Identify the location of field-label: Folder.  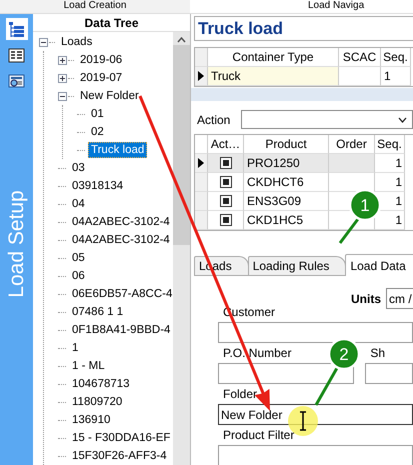
(240, 394).